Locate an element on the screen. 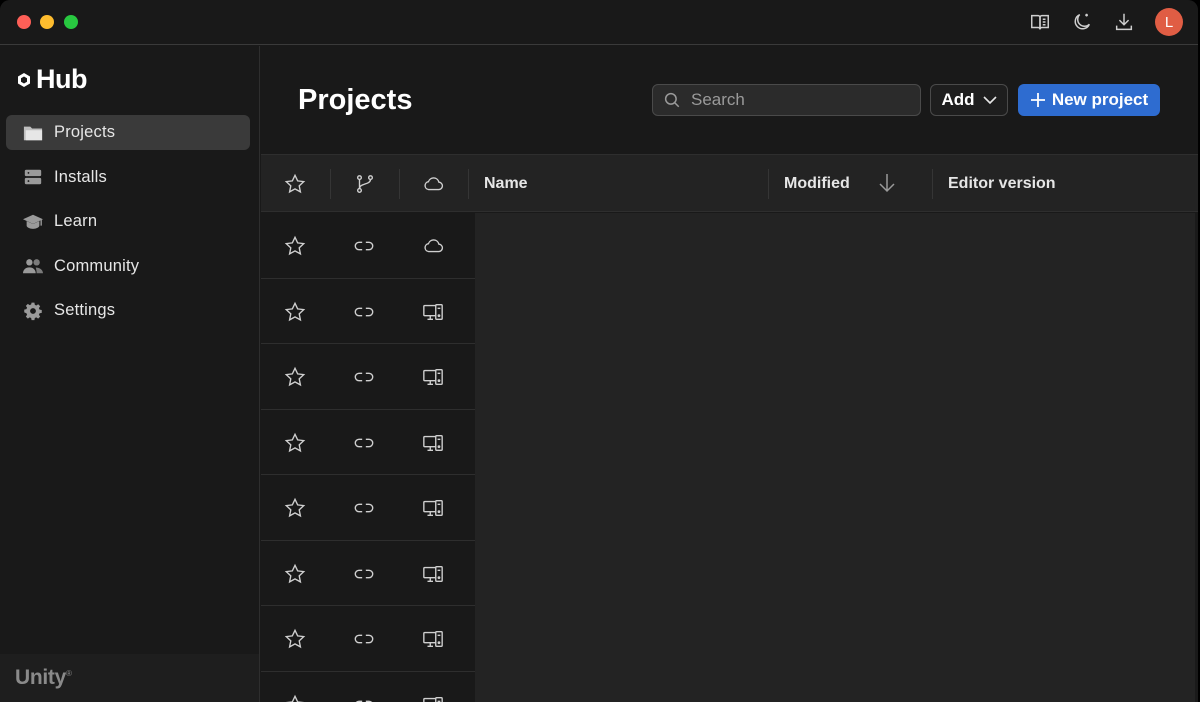 Image resolution: width=1200 pixels, height=702 pixels. sidebar-item-settings: Settings is located at coordinates (128, 310).